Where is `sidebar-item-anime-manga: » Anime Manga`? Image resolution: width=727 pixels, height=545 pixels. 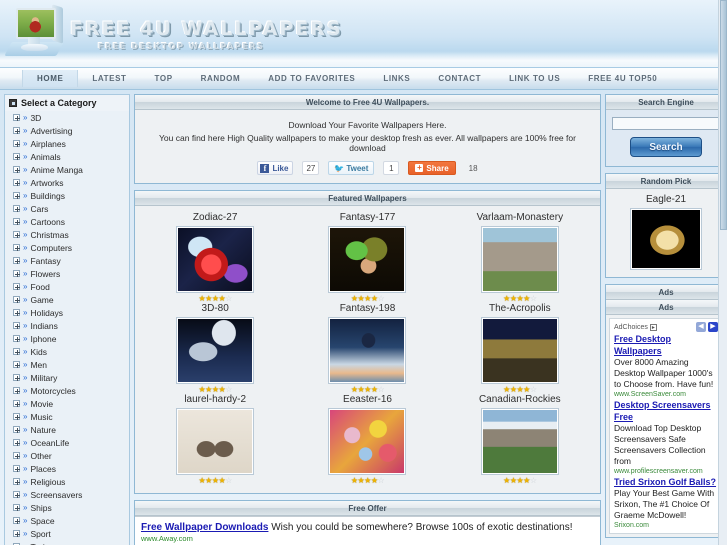
sidebar-item-anime-manga: » Anime Manga is located at coordinates (67, 169).